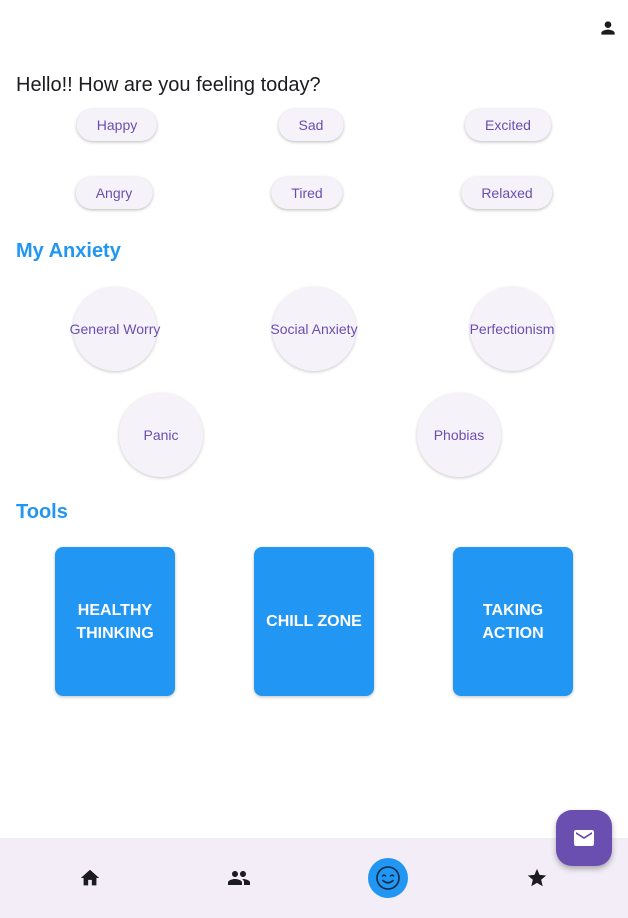 Image resolution: width=628 pixels, height=918 pixels. I want to click on mood-chip-happy: Happy, so click(117, 125).